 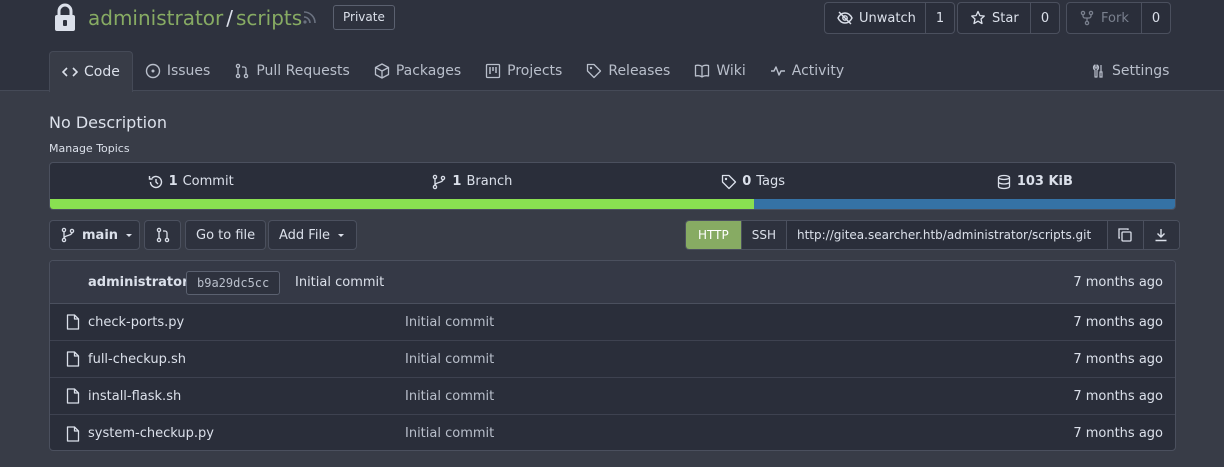 What do you see at coordinates (65, 18) in the screenshot?
I see `lock-icon` at bounding box center [65, 18].